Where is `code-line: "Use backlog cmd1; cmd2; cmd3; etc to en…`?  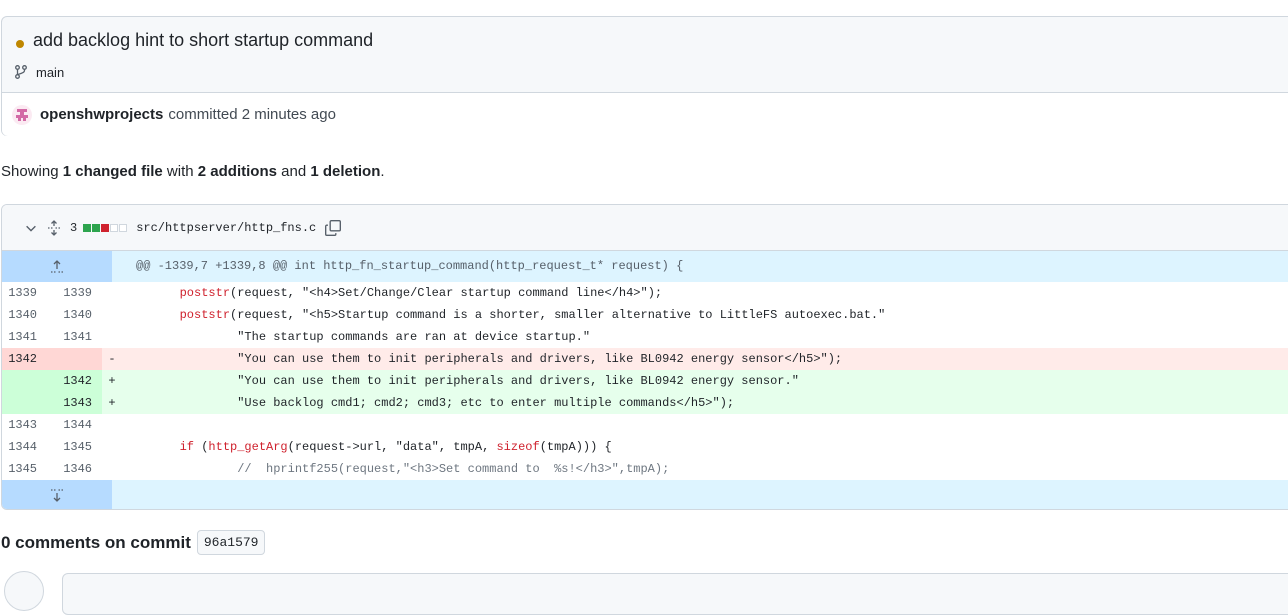
code-line: "Use backlog cmd1; cmd2; cmd3; etc to en… is located at coordinates (705, 403).